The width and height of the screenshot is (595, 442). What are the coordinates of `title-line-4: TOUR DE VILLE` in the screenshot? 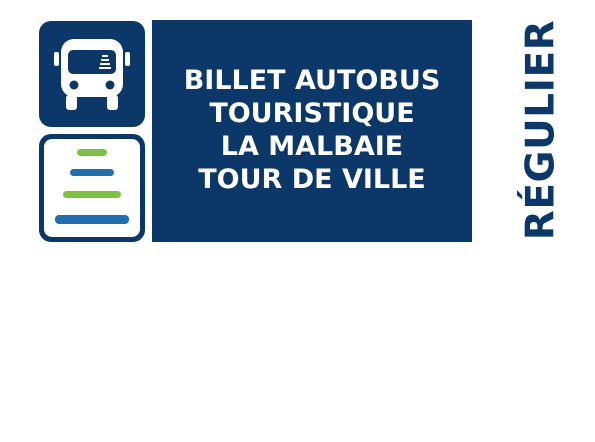 It's located at (312, 179).